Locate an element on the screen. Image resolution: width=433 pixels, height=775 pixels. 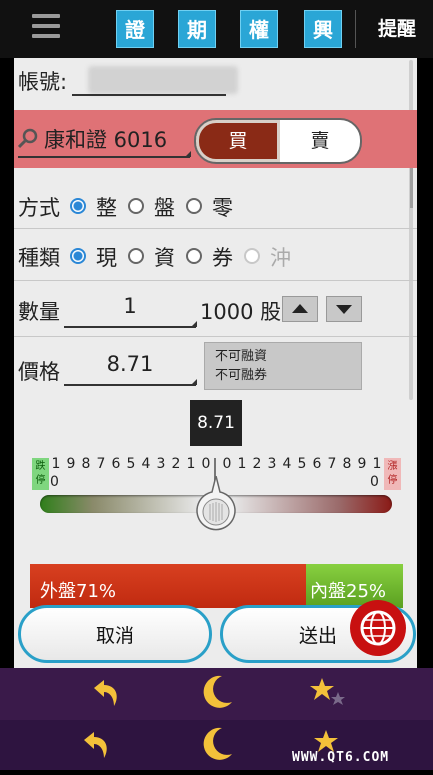
quantity-input: 1 is located at coordinates (130, 309).